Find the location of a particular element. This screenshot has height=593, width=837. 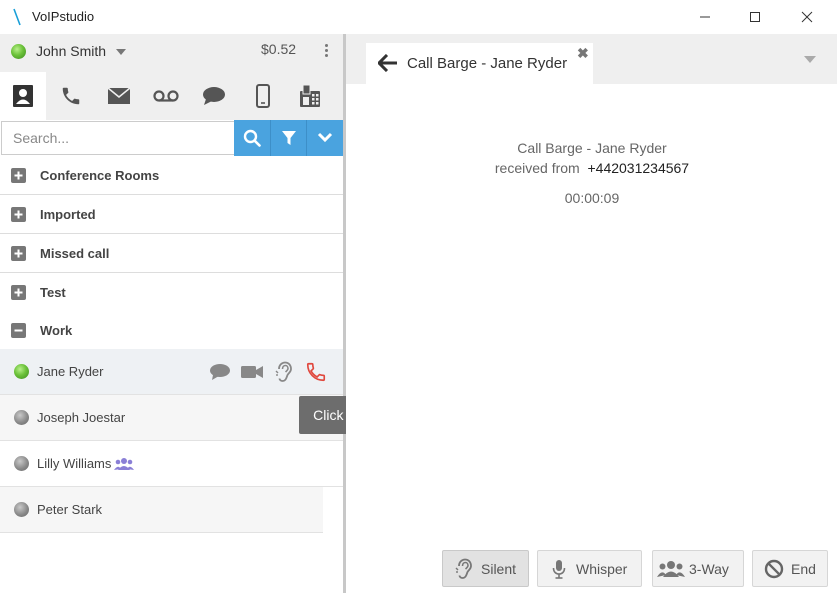

close-icon is located at coordinates (807, 17).